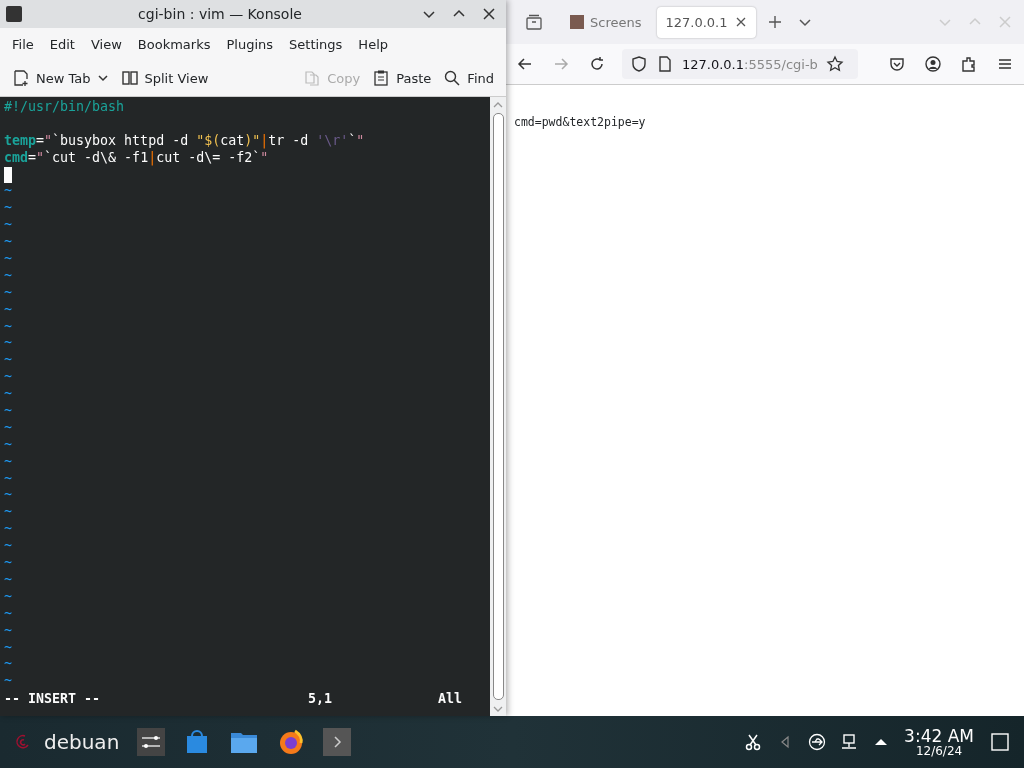 The width and height of the screenshot is (1024, 768). What do you see at coordinates (381, 78) in the screenshot?
I see `paste-icon` at bounding box center [381, 78].